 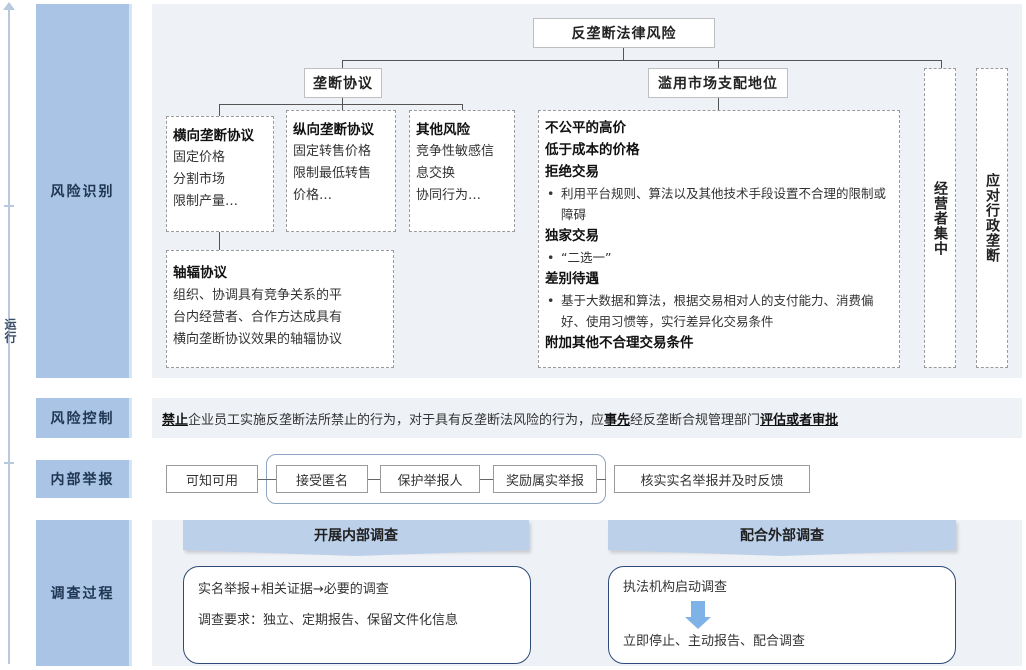 I want to click on banner-external-investigation: 配合外部调查, so click(x=782, y=535).